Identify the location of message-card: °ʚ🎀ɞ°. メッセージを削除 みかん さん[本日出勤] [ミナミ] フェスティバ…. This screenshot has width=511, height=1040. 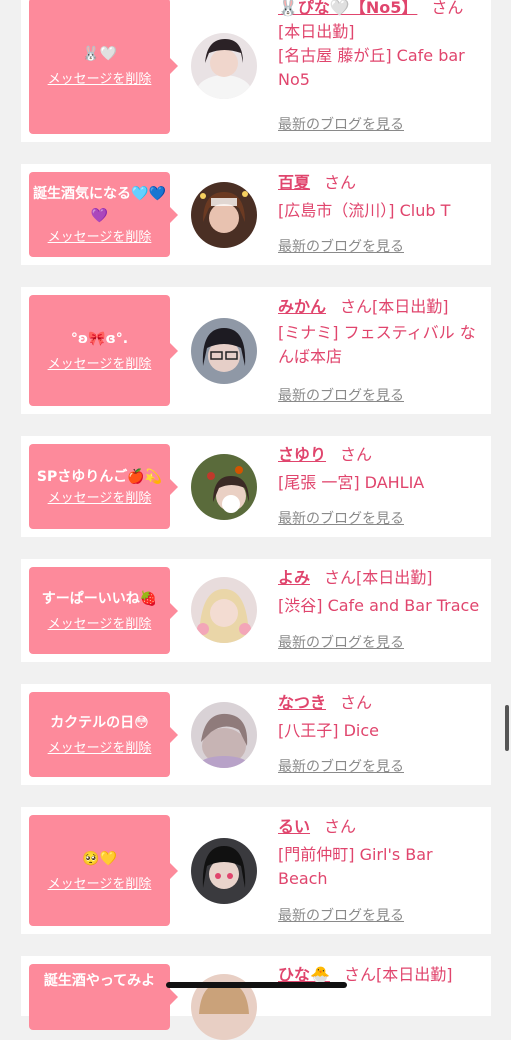
(256, 350).